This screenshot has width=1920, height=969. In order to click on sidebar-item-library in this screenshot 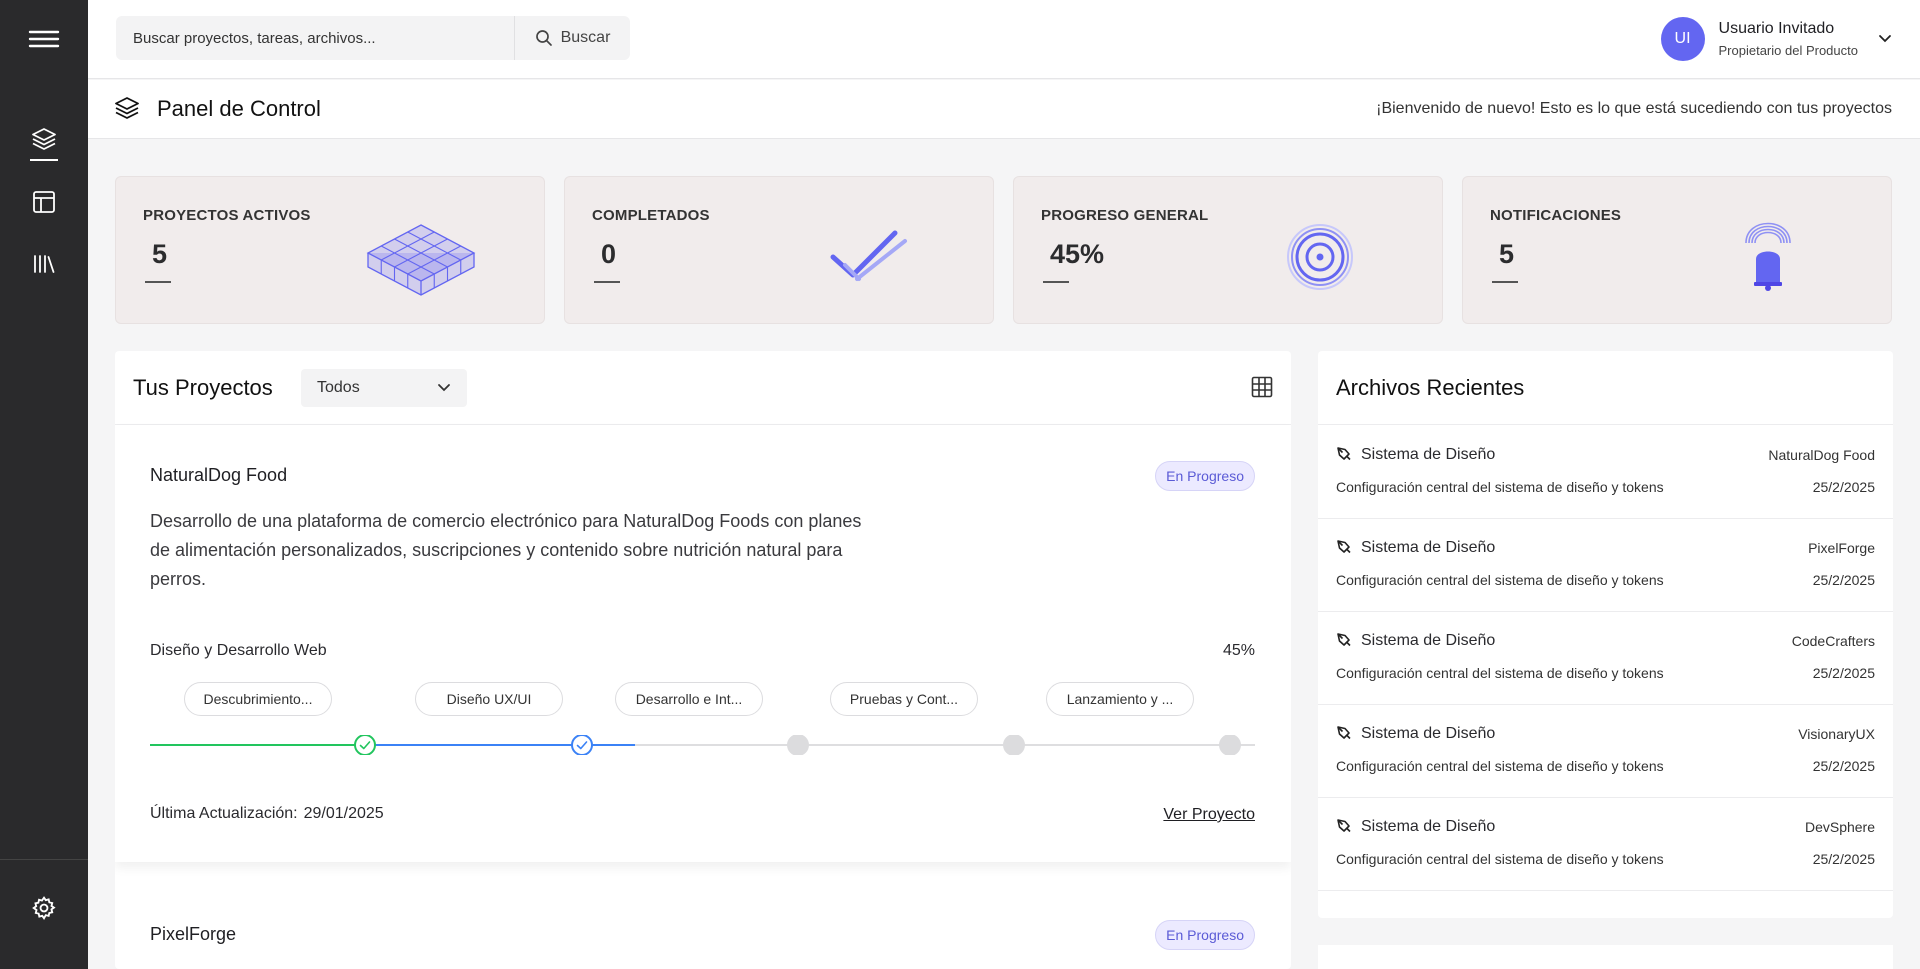, I will do `click(44, 264)`.